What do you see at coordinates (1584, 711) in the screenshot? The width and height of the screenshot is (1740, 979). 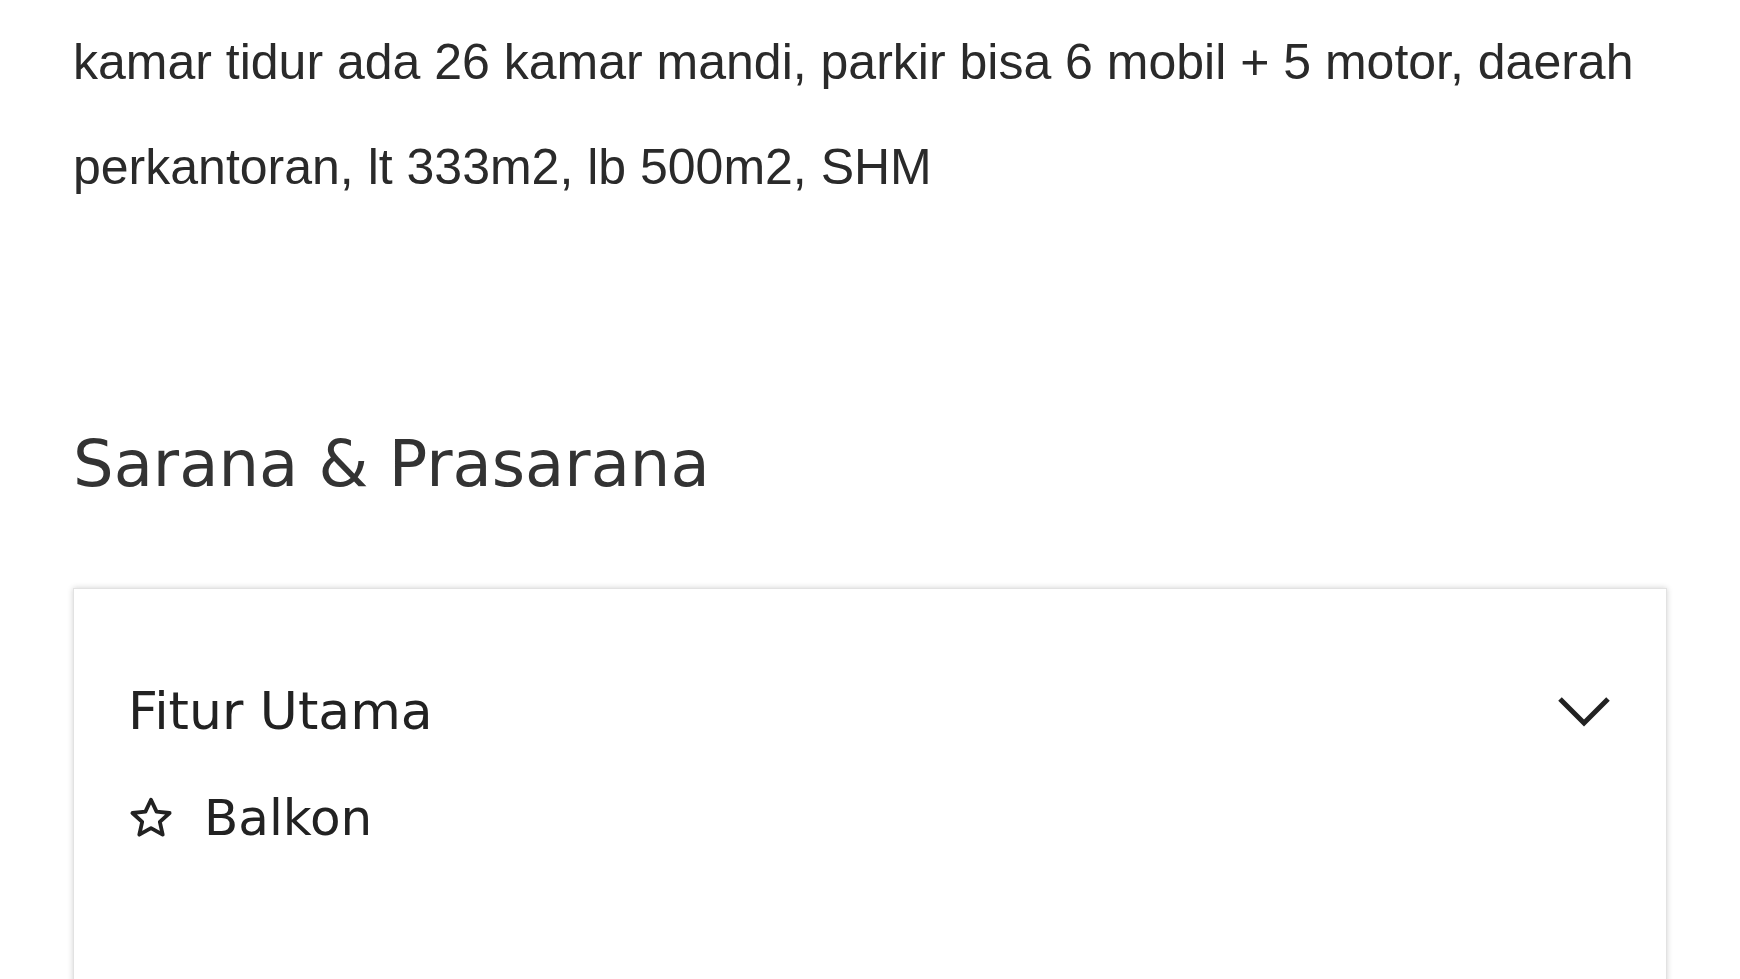 I see `chevron-icon` at bounding box center [1584, 711].